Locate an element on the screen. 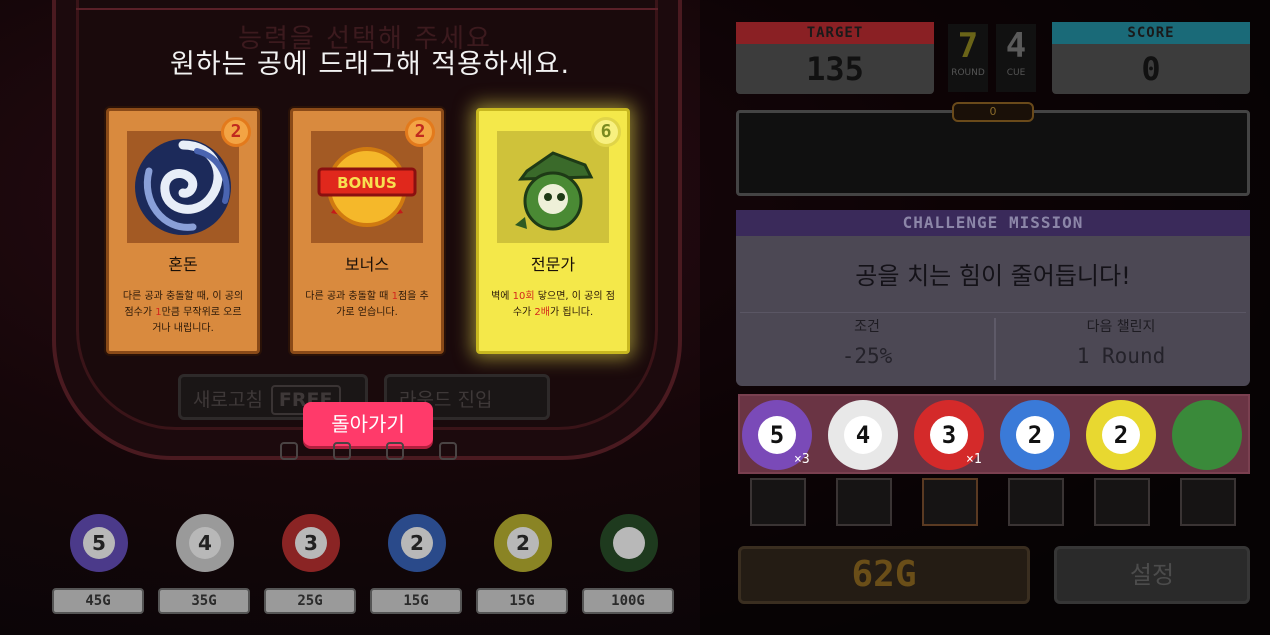  shop-price: 100G is located at coordinates (628, 601).